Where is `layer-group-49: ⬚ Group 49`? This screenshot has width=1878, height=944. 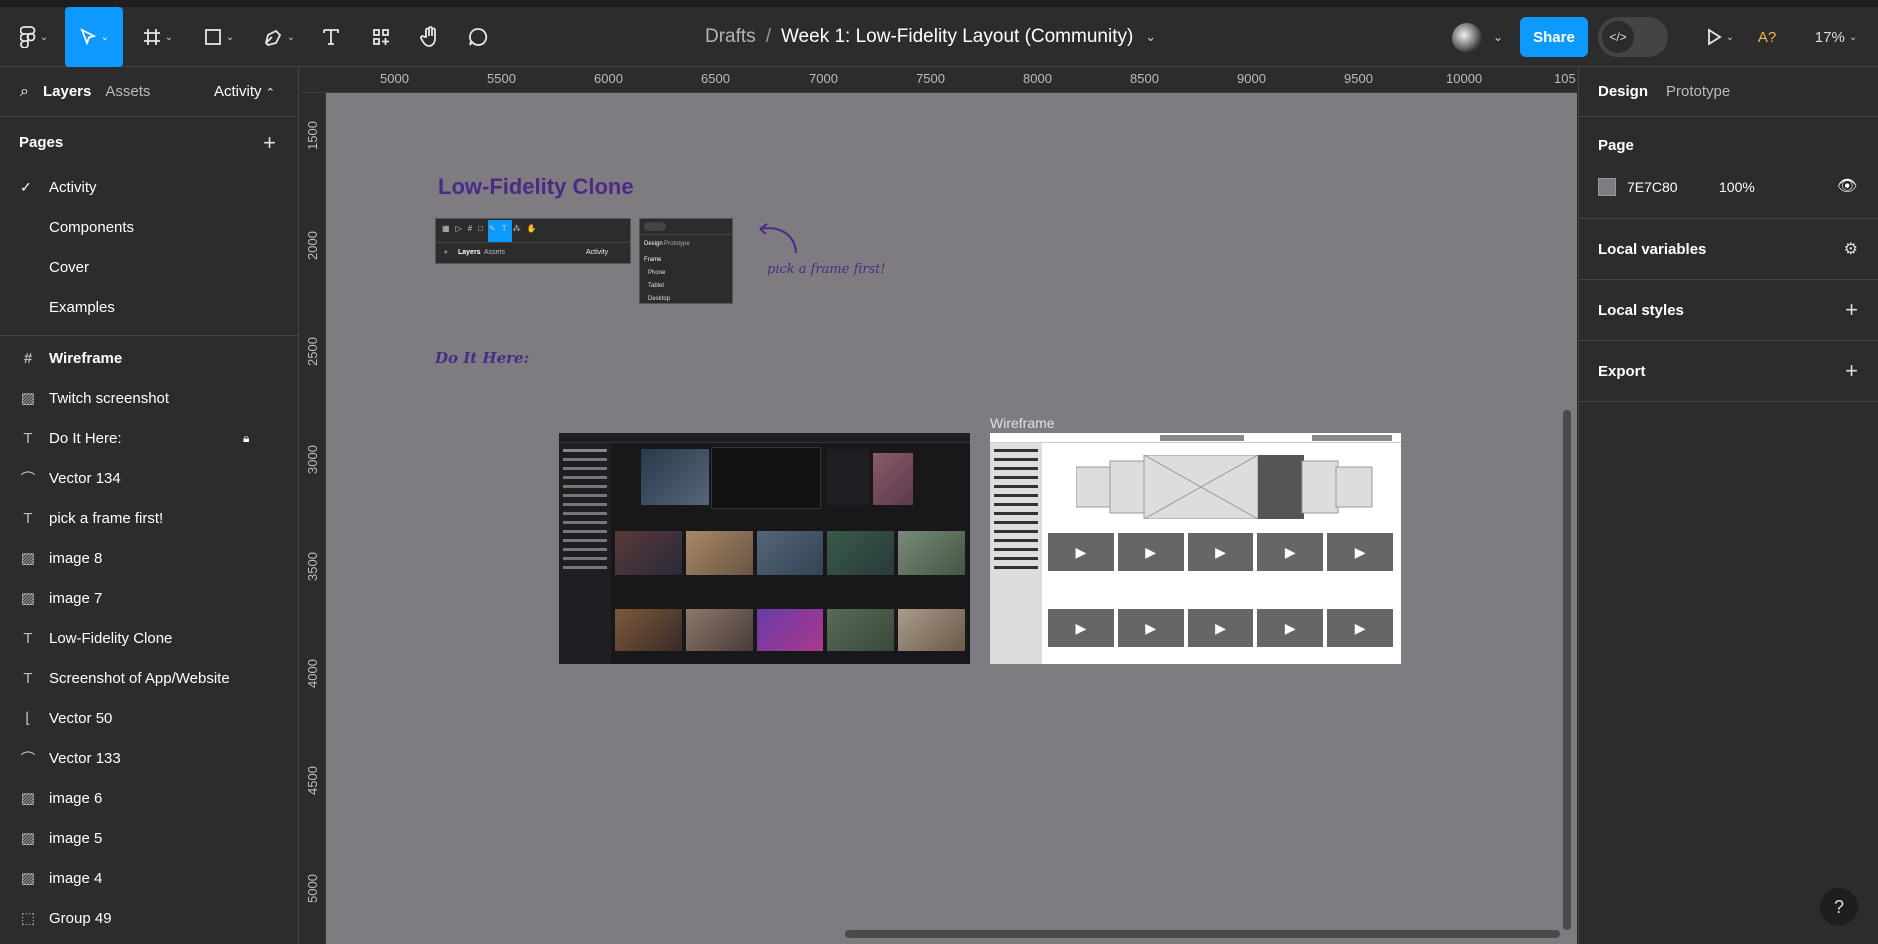
layer-group-49: ⬚ Group 49 is located at coordinates (149, 918).